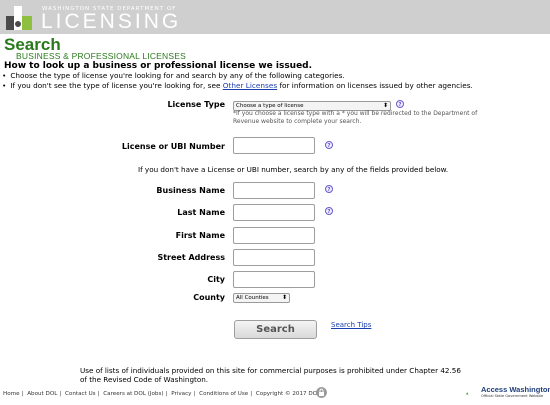 The image size is (550, 405). Describe the element at coordinates (101, 56) in the screenshot. I see `page-subtitle: BUSINESS & PROFESSIONAL LICENSES` at that location.